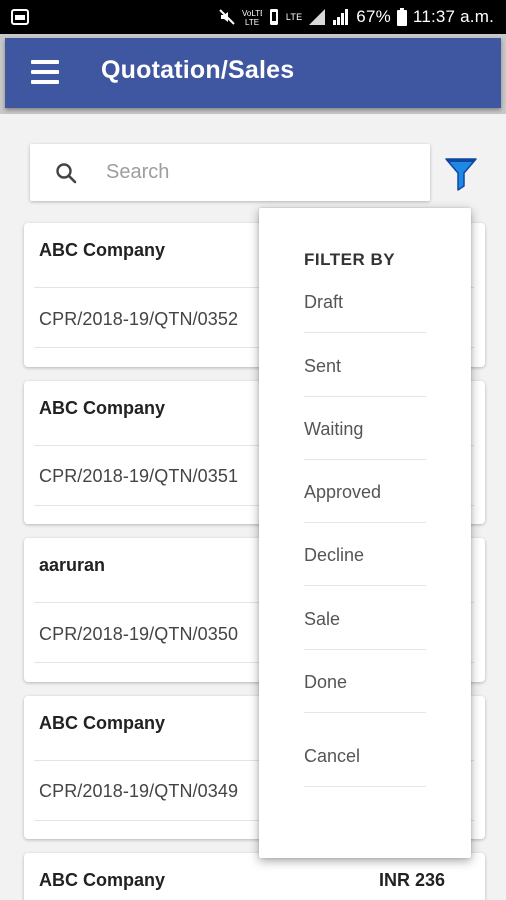  I want to click on filter-option-done: Done, so click(365, 692).